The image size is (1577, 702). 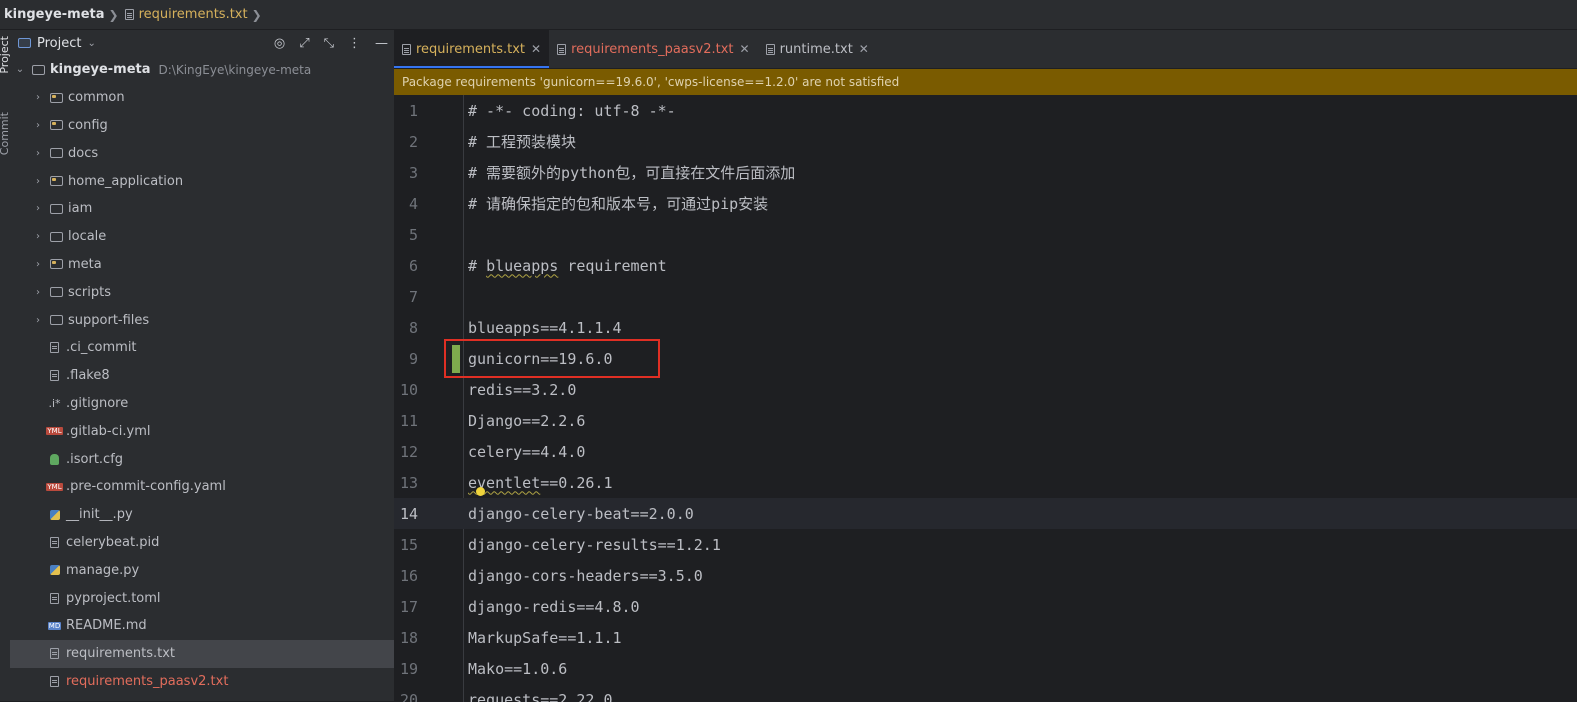 What do you see at coordinates (406, 607) in the screenshot?
I see `line-number: 17` at bounding box center [406, 607].